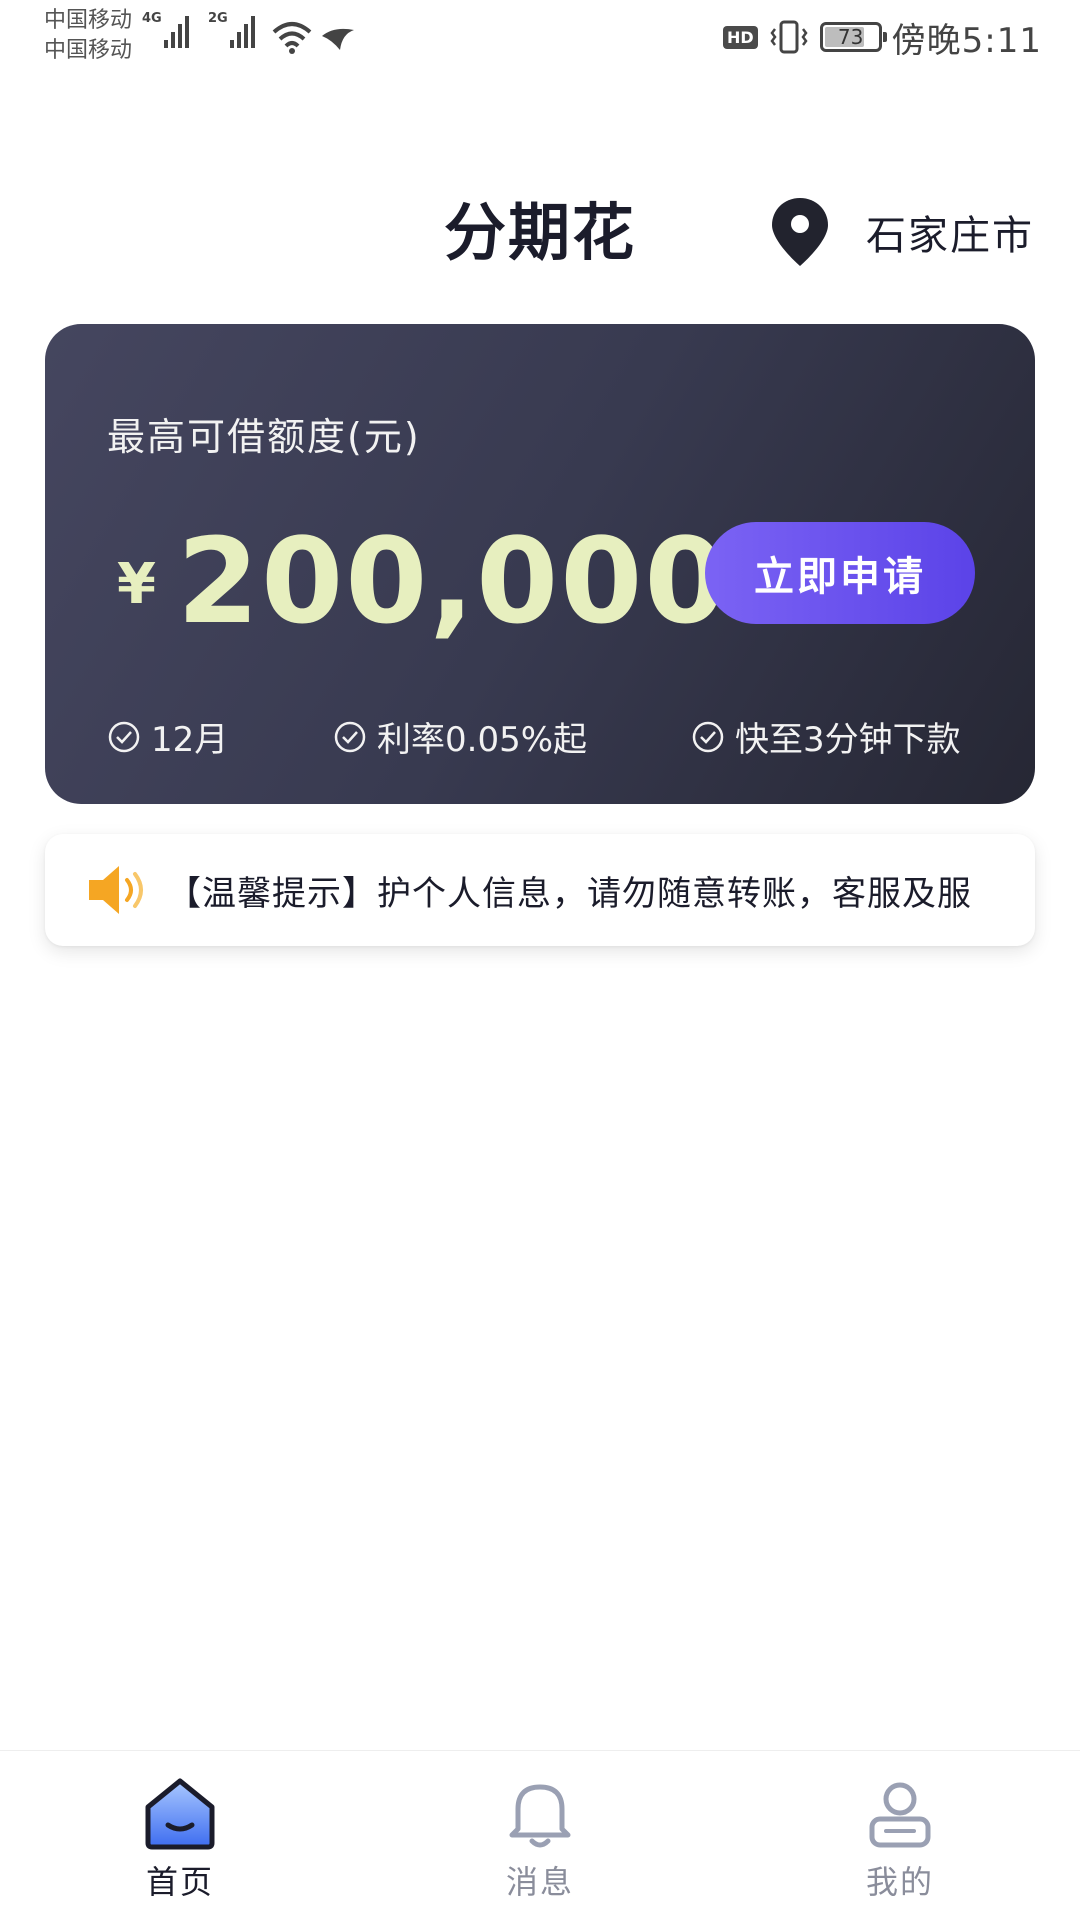 The height and width of the screenshot is (1920, 1080). I want to click on feature-rate: 利率0.05%起, so click(460, 736).